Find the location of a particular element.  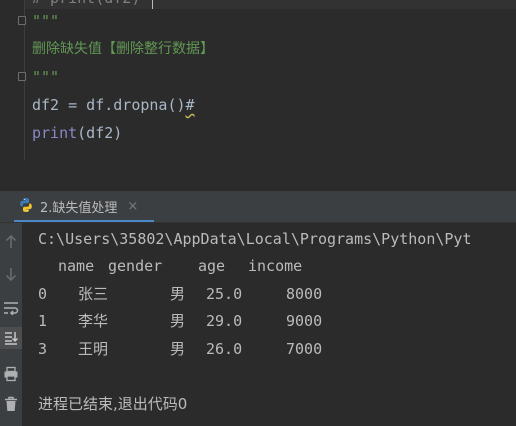

run-tab-label: 2.缺失值处理 is located at coordinates (79, 208).